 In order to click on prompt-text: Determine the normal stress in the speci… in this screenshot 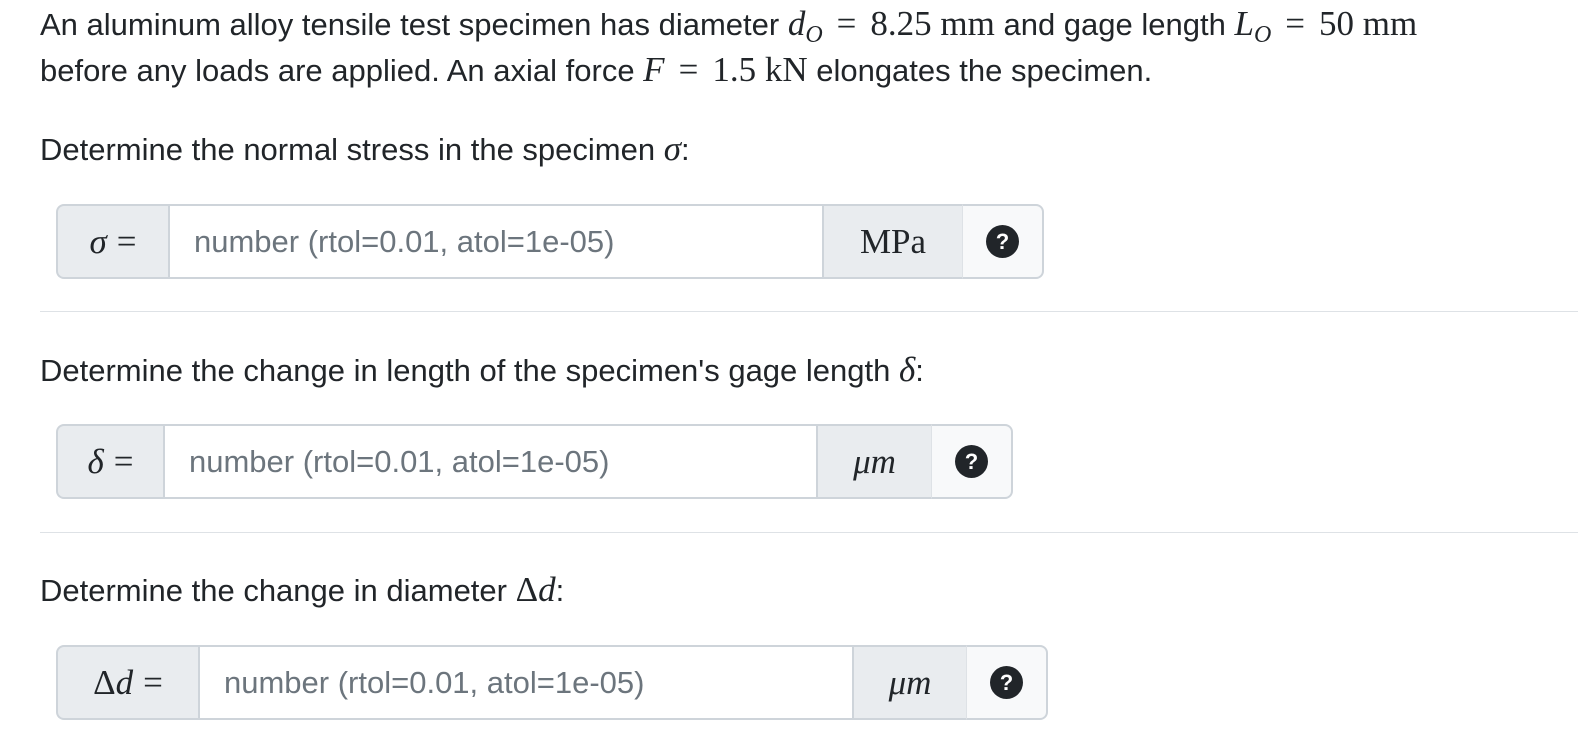, I will do `click(352, 149)`.